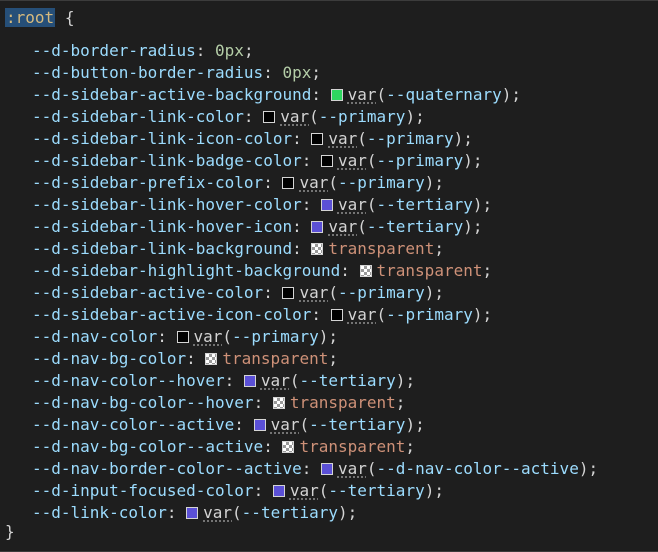 Image resolution: width=658 pixels, height=552 pixels. I want to click on declaration-line: --d-border-radius: 0px;, so click(143, 51).